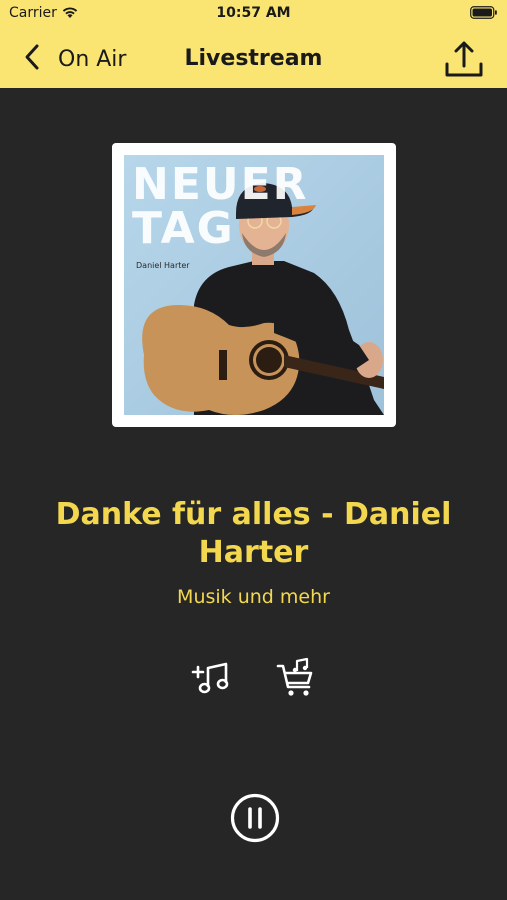 This screenshot has width=507, height=900. Describe the element at coordinates (296, 677) in the screenshot. I see `shop-button` at that location.